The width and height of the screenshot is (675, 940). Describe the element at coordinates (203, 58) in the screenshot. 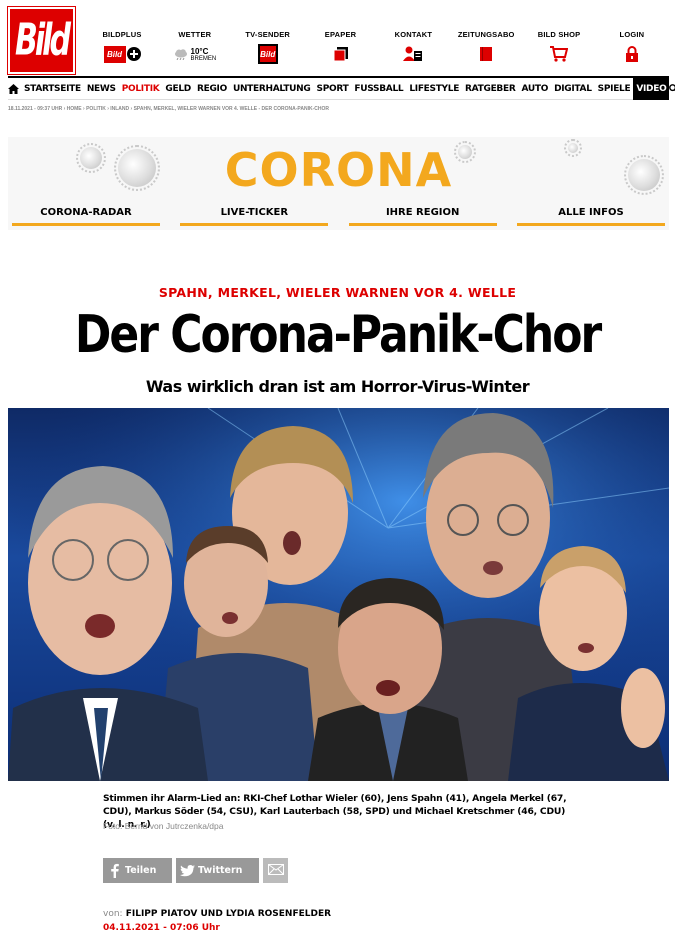

I see `weather-city: BREMEN` at that location.